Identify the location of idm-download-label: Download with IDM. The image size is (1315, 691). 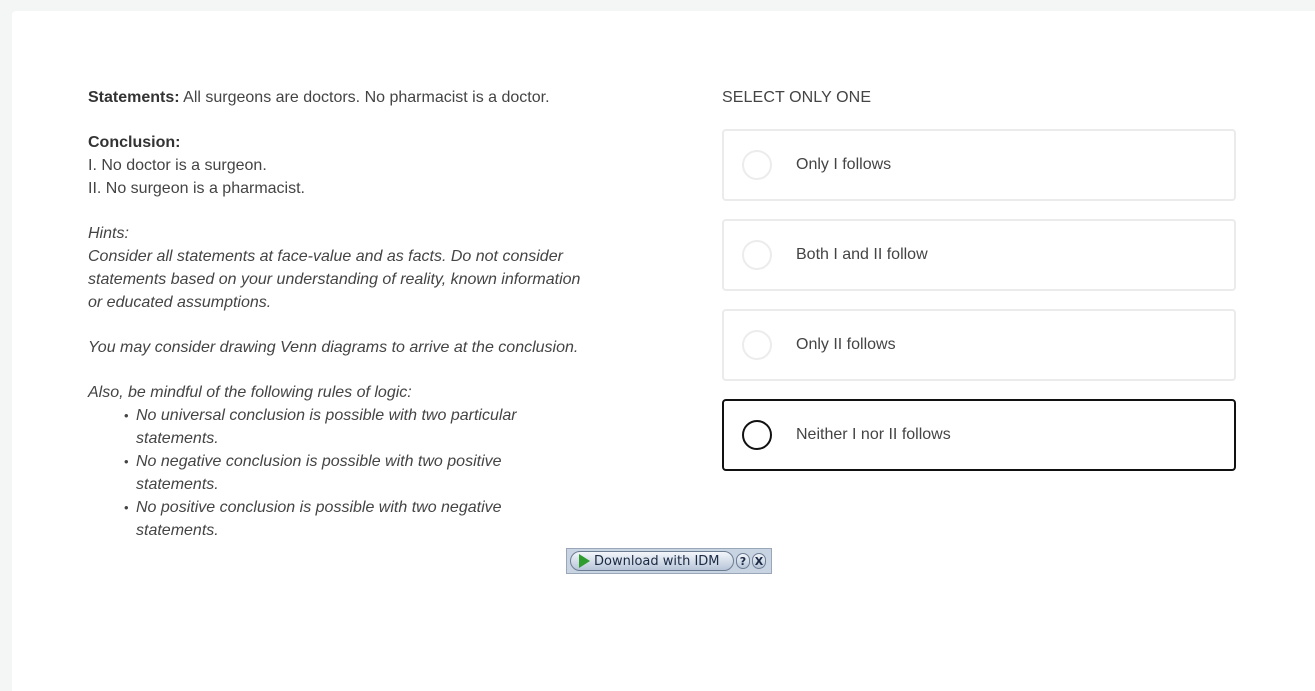
(657, 561).